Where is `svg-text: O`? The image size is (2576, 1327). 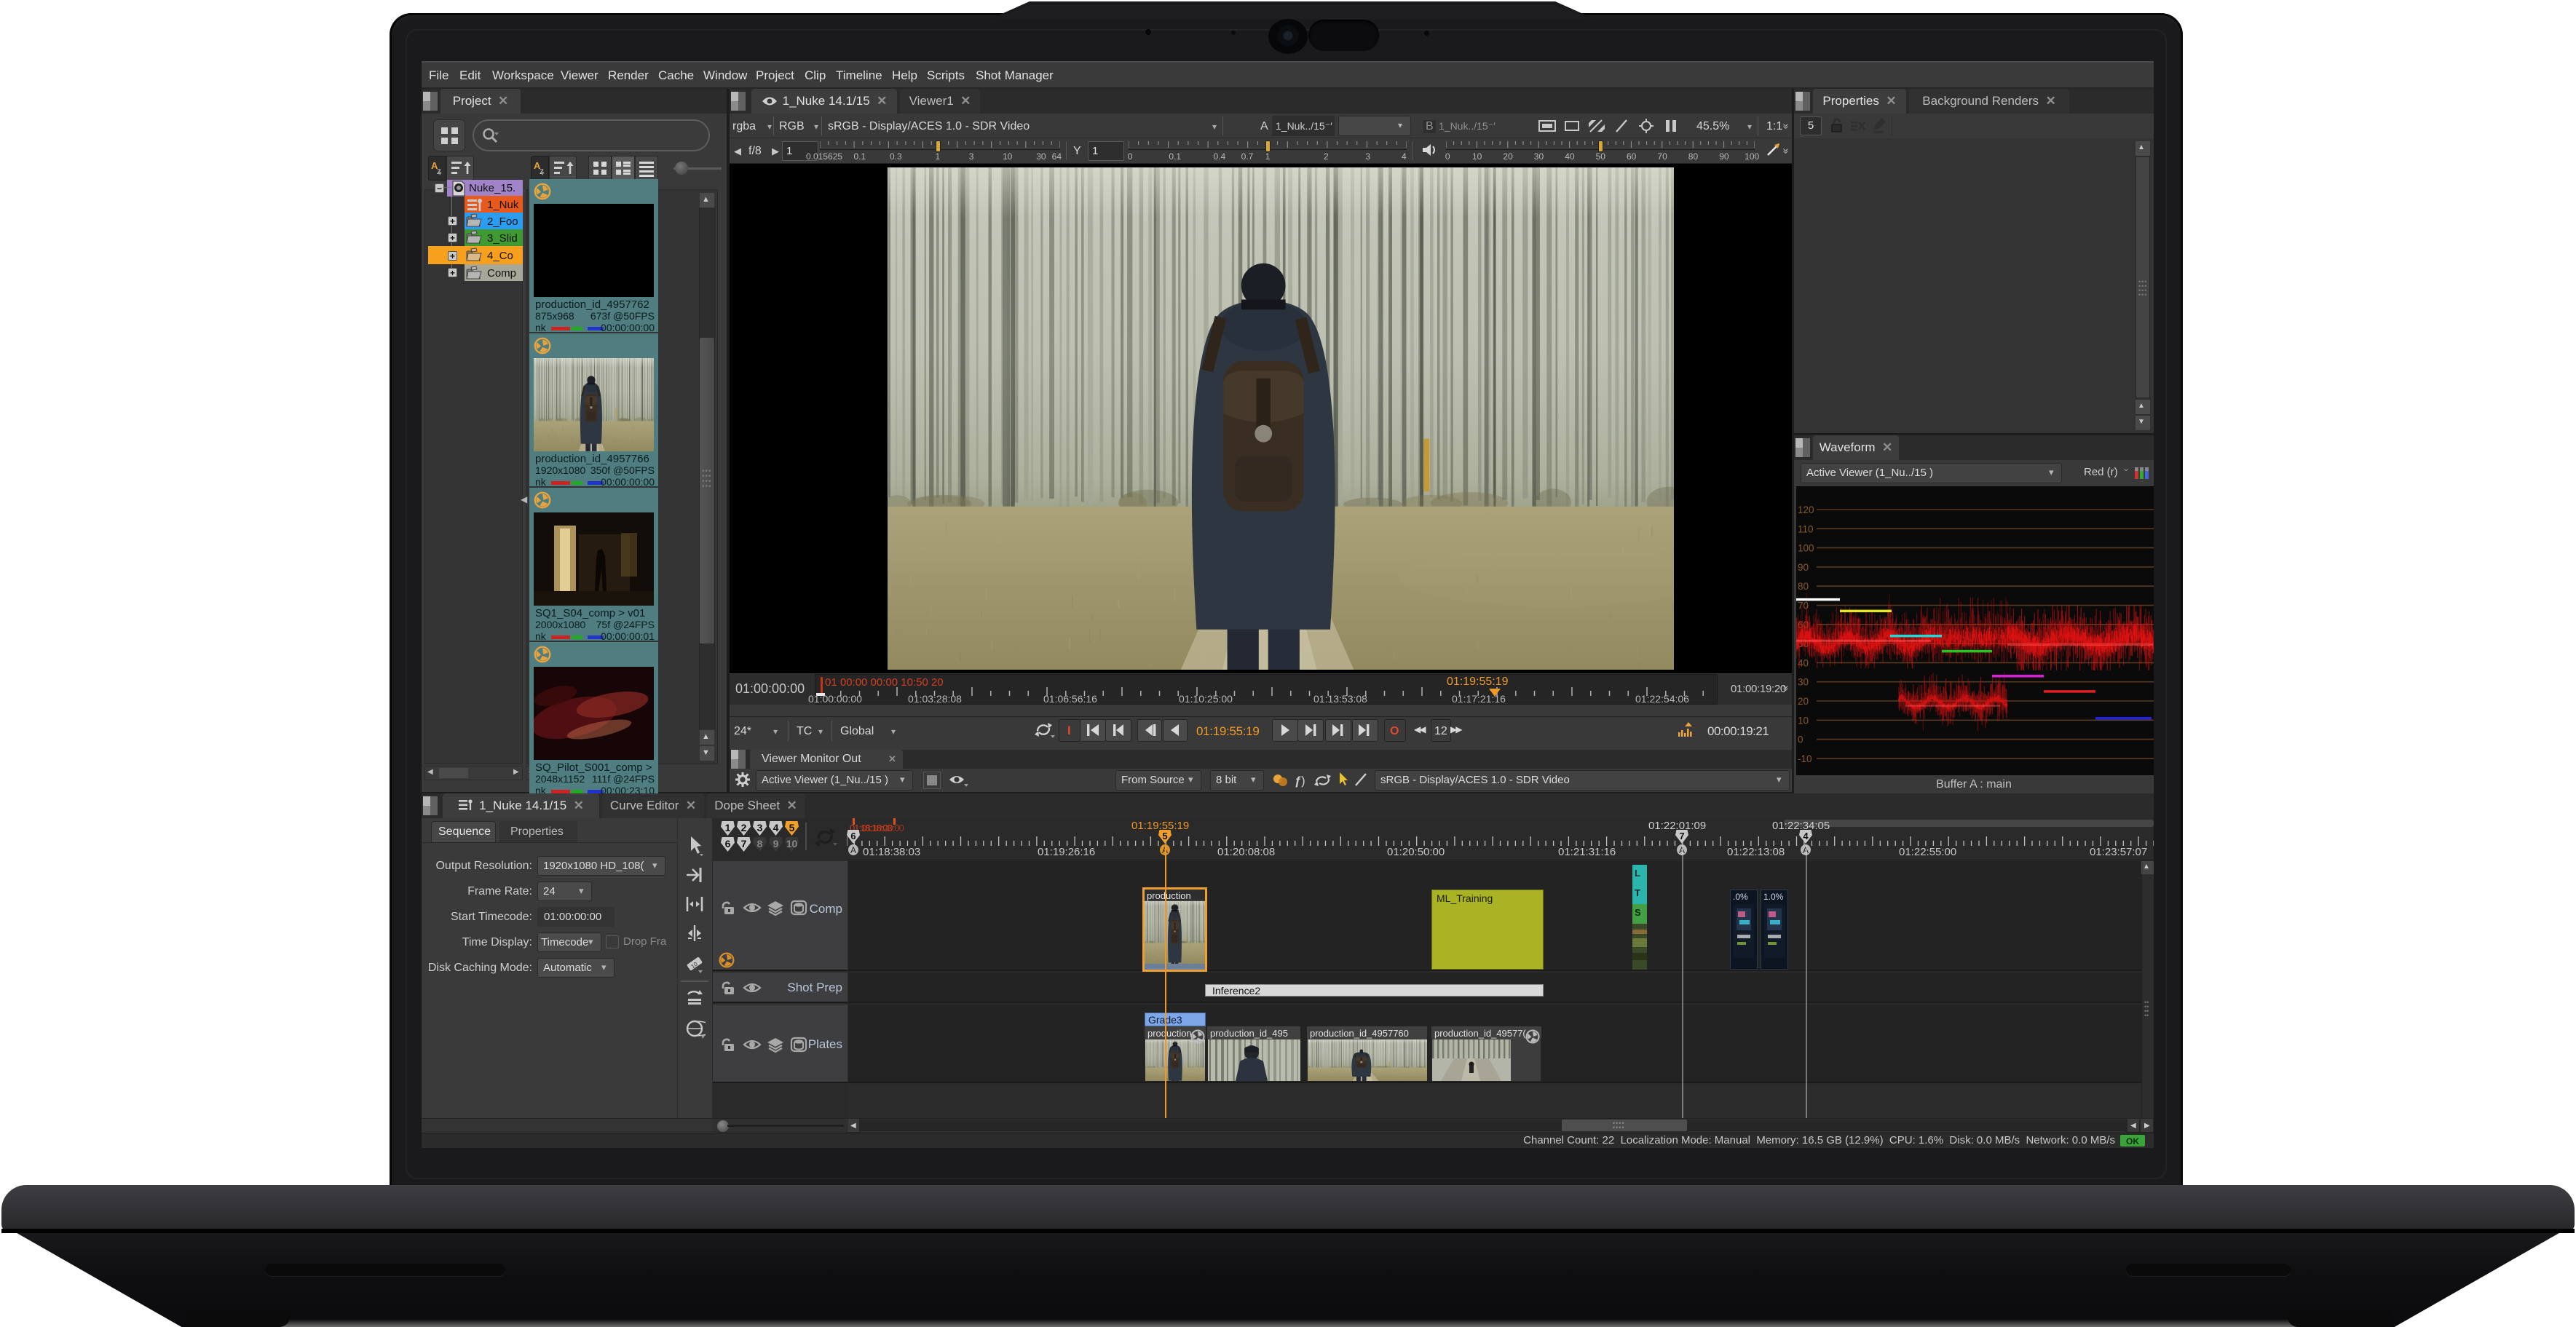 svg-text: O is located at coordinates (1394, 731).